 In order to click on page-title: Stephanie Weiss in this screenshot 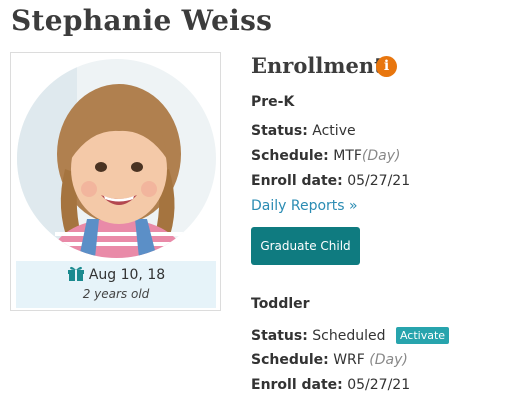, I will do `click(142, 20)`.